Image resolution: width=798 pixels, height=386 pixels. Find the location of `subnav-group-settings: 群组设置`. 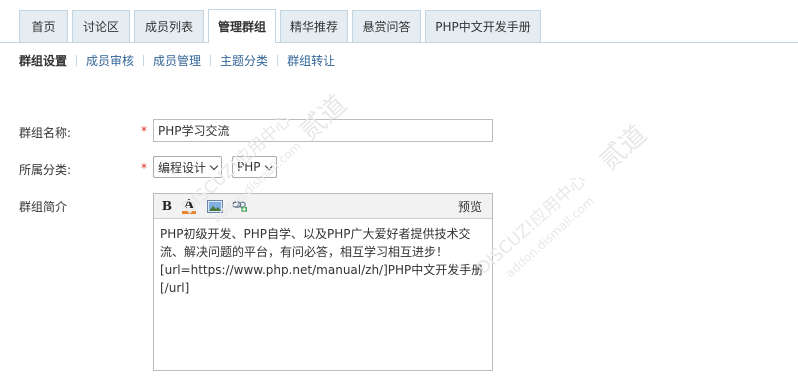

subnav-group-settings: 群组设置 is located at coordinates (43, 60).